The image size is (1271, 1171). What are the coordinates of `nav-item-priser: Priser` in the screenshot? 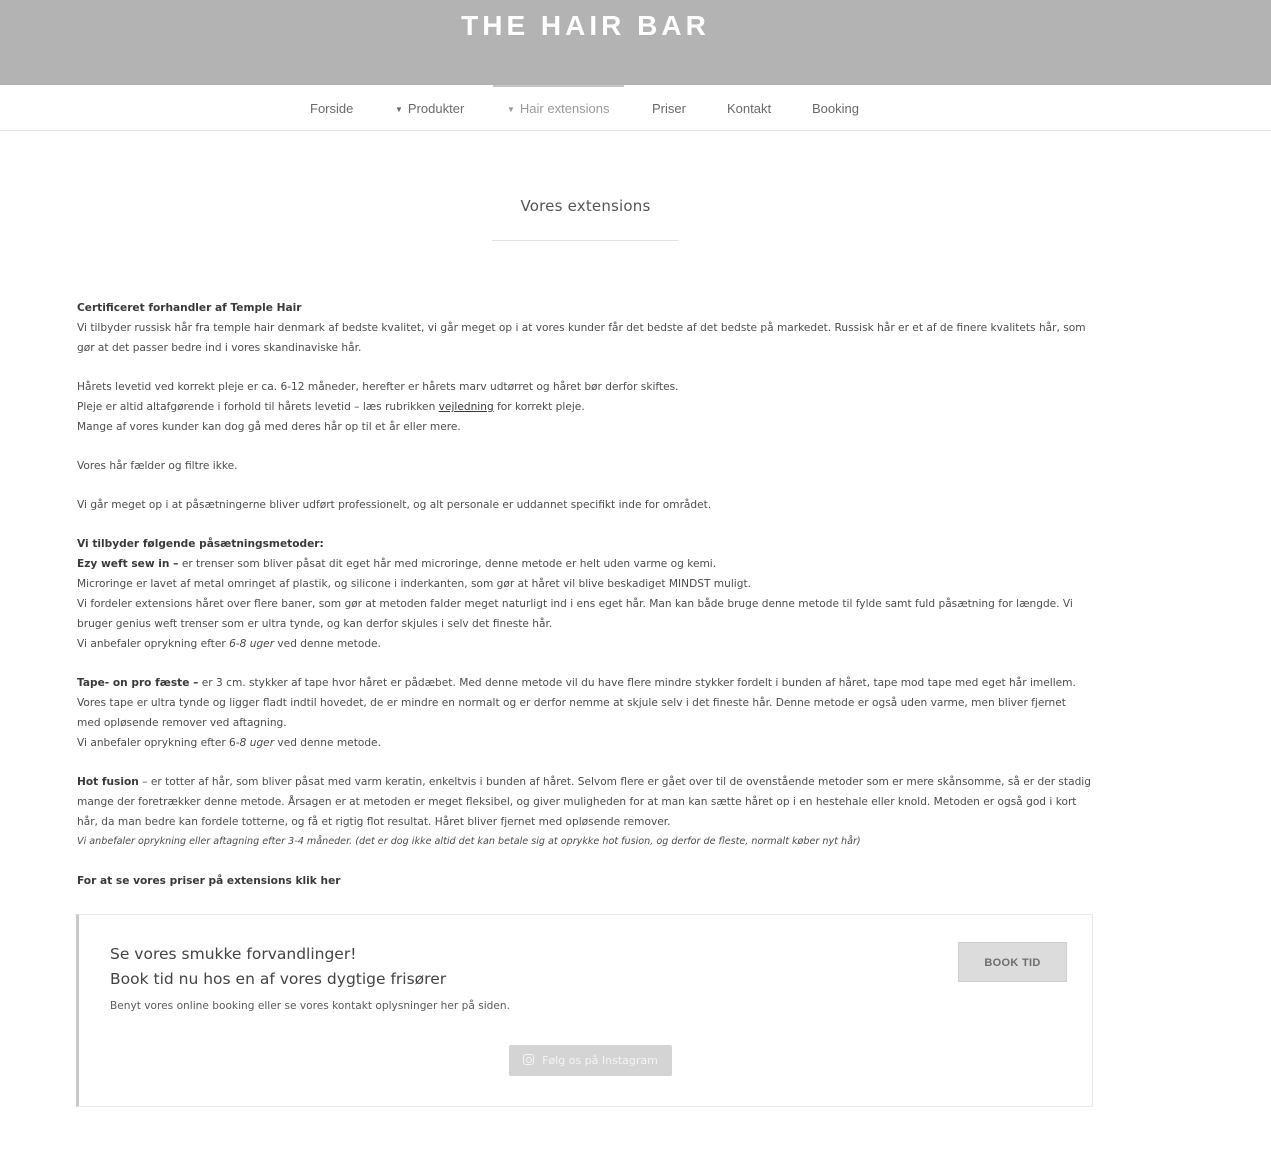 It's located at (669, 108).